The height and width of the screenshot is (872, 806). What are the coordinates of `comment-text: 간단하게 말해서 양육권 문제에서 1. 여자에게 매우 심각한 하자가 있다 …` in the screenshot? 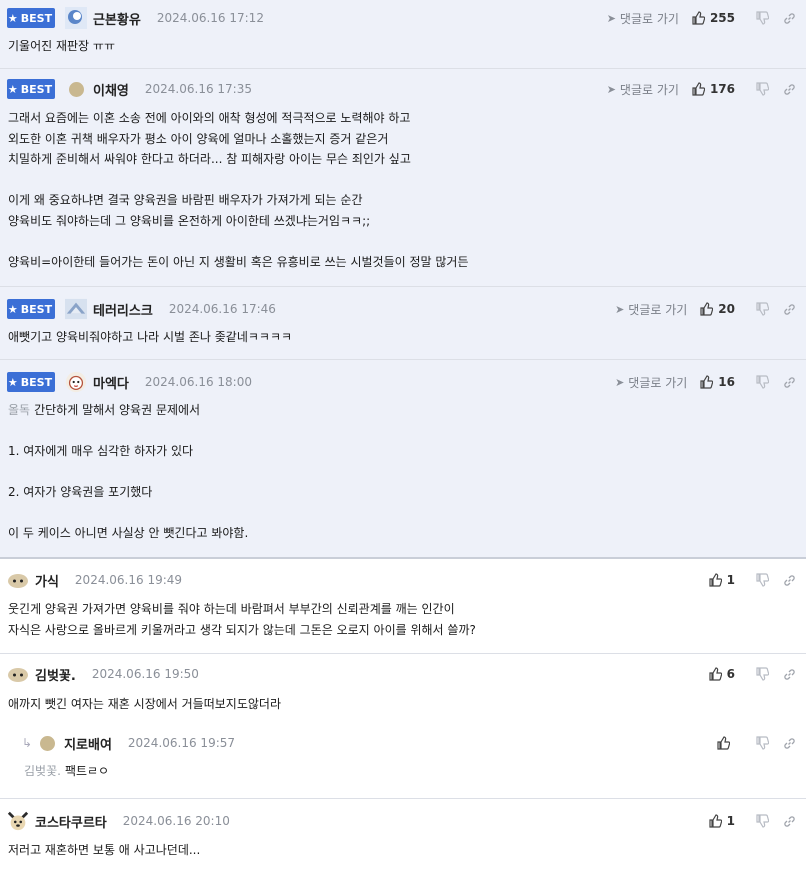 It's located at (128, 471).